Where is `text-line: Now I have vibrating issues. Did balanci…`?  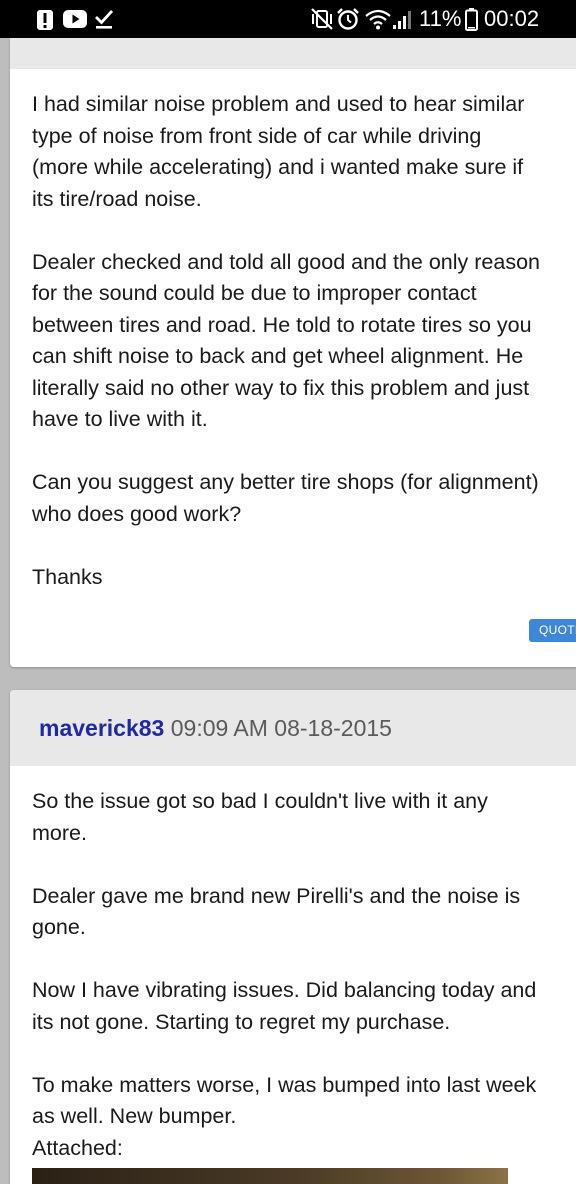
text-line: Now I have vibrating issues. Did balanci… is located at coordinates (284, 990).